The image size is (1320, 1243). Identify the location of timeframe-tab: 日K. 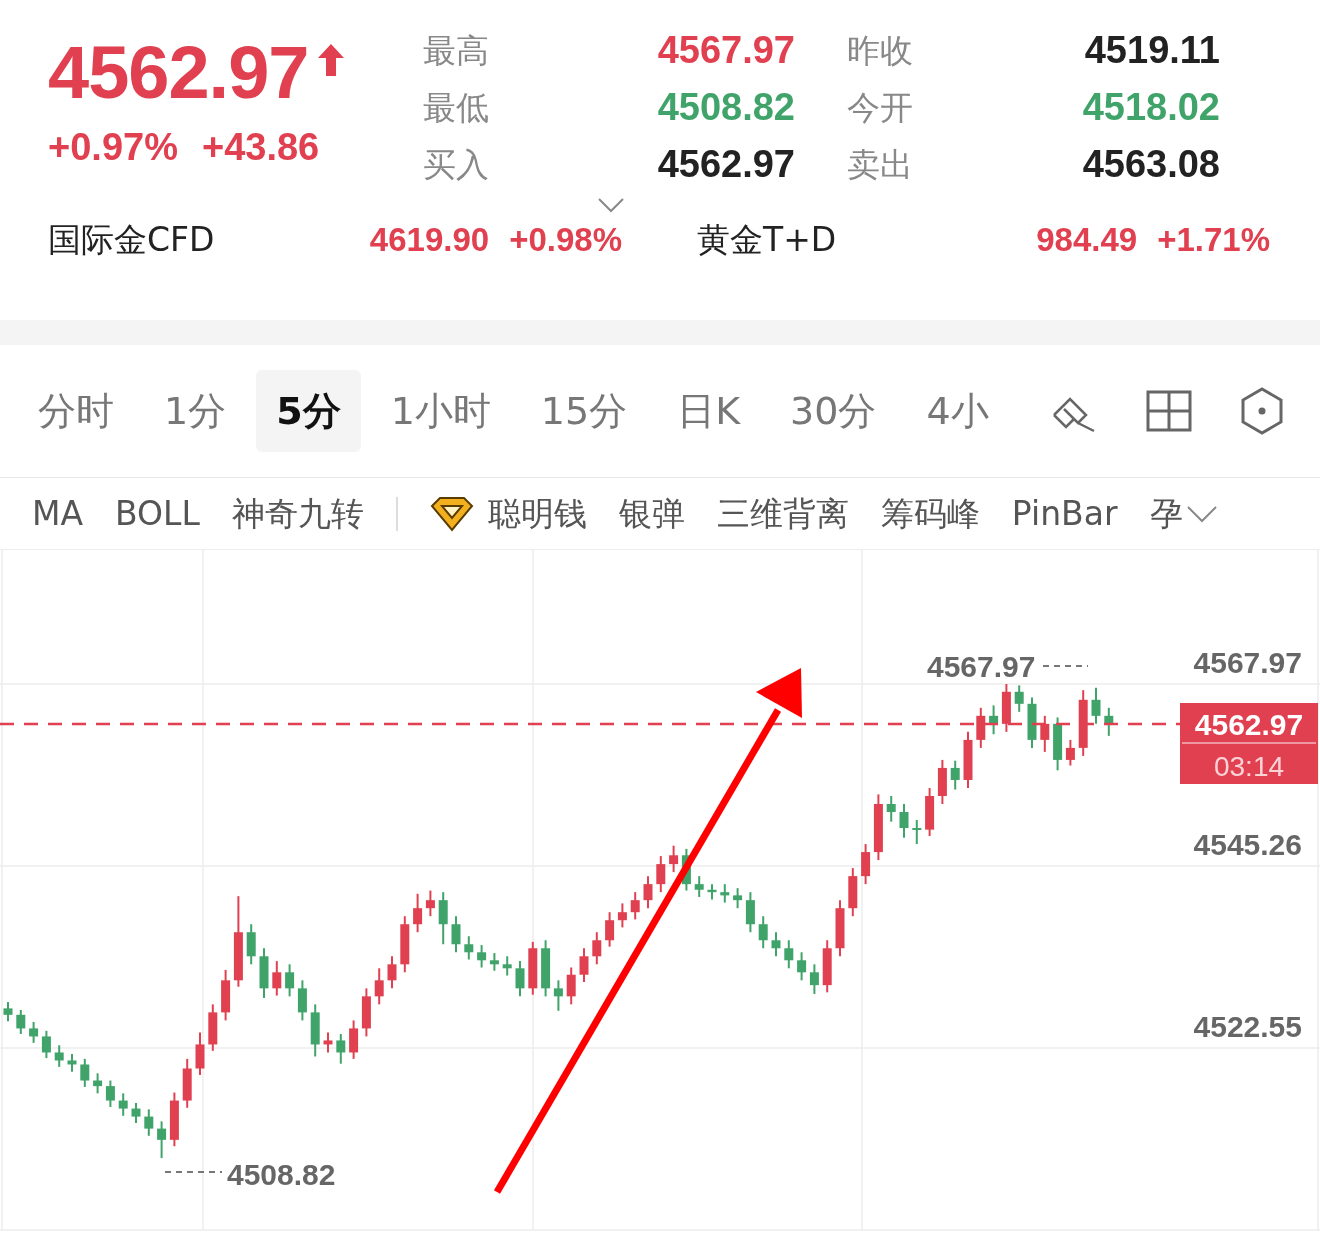
(709, 411).